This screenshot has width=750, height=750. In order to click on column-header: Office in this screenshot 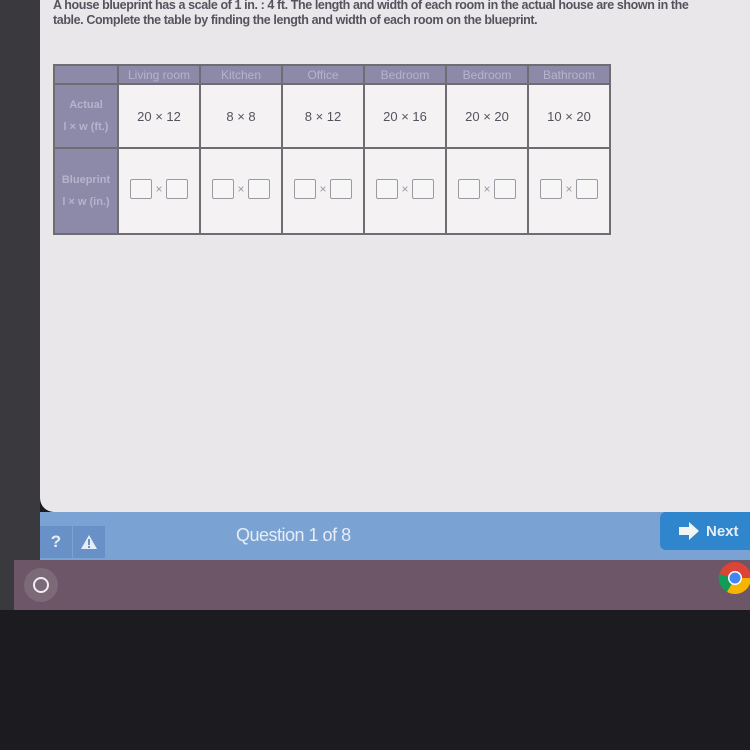, I will do `click(323, 74)`.